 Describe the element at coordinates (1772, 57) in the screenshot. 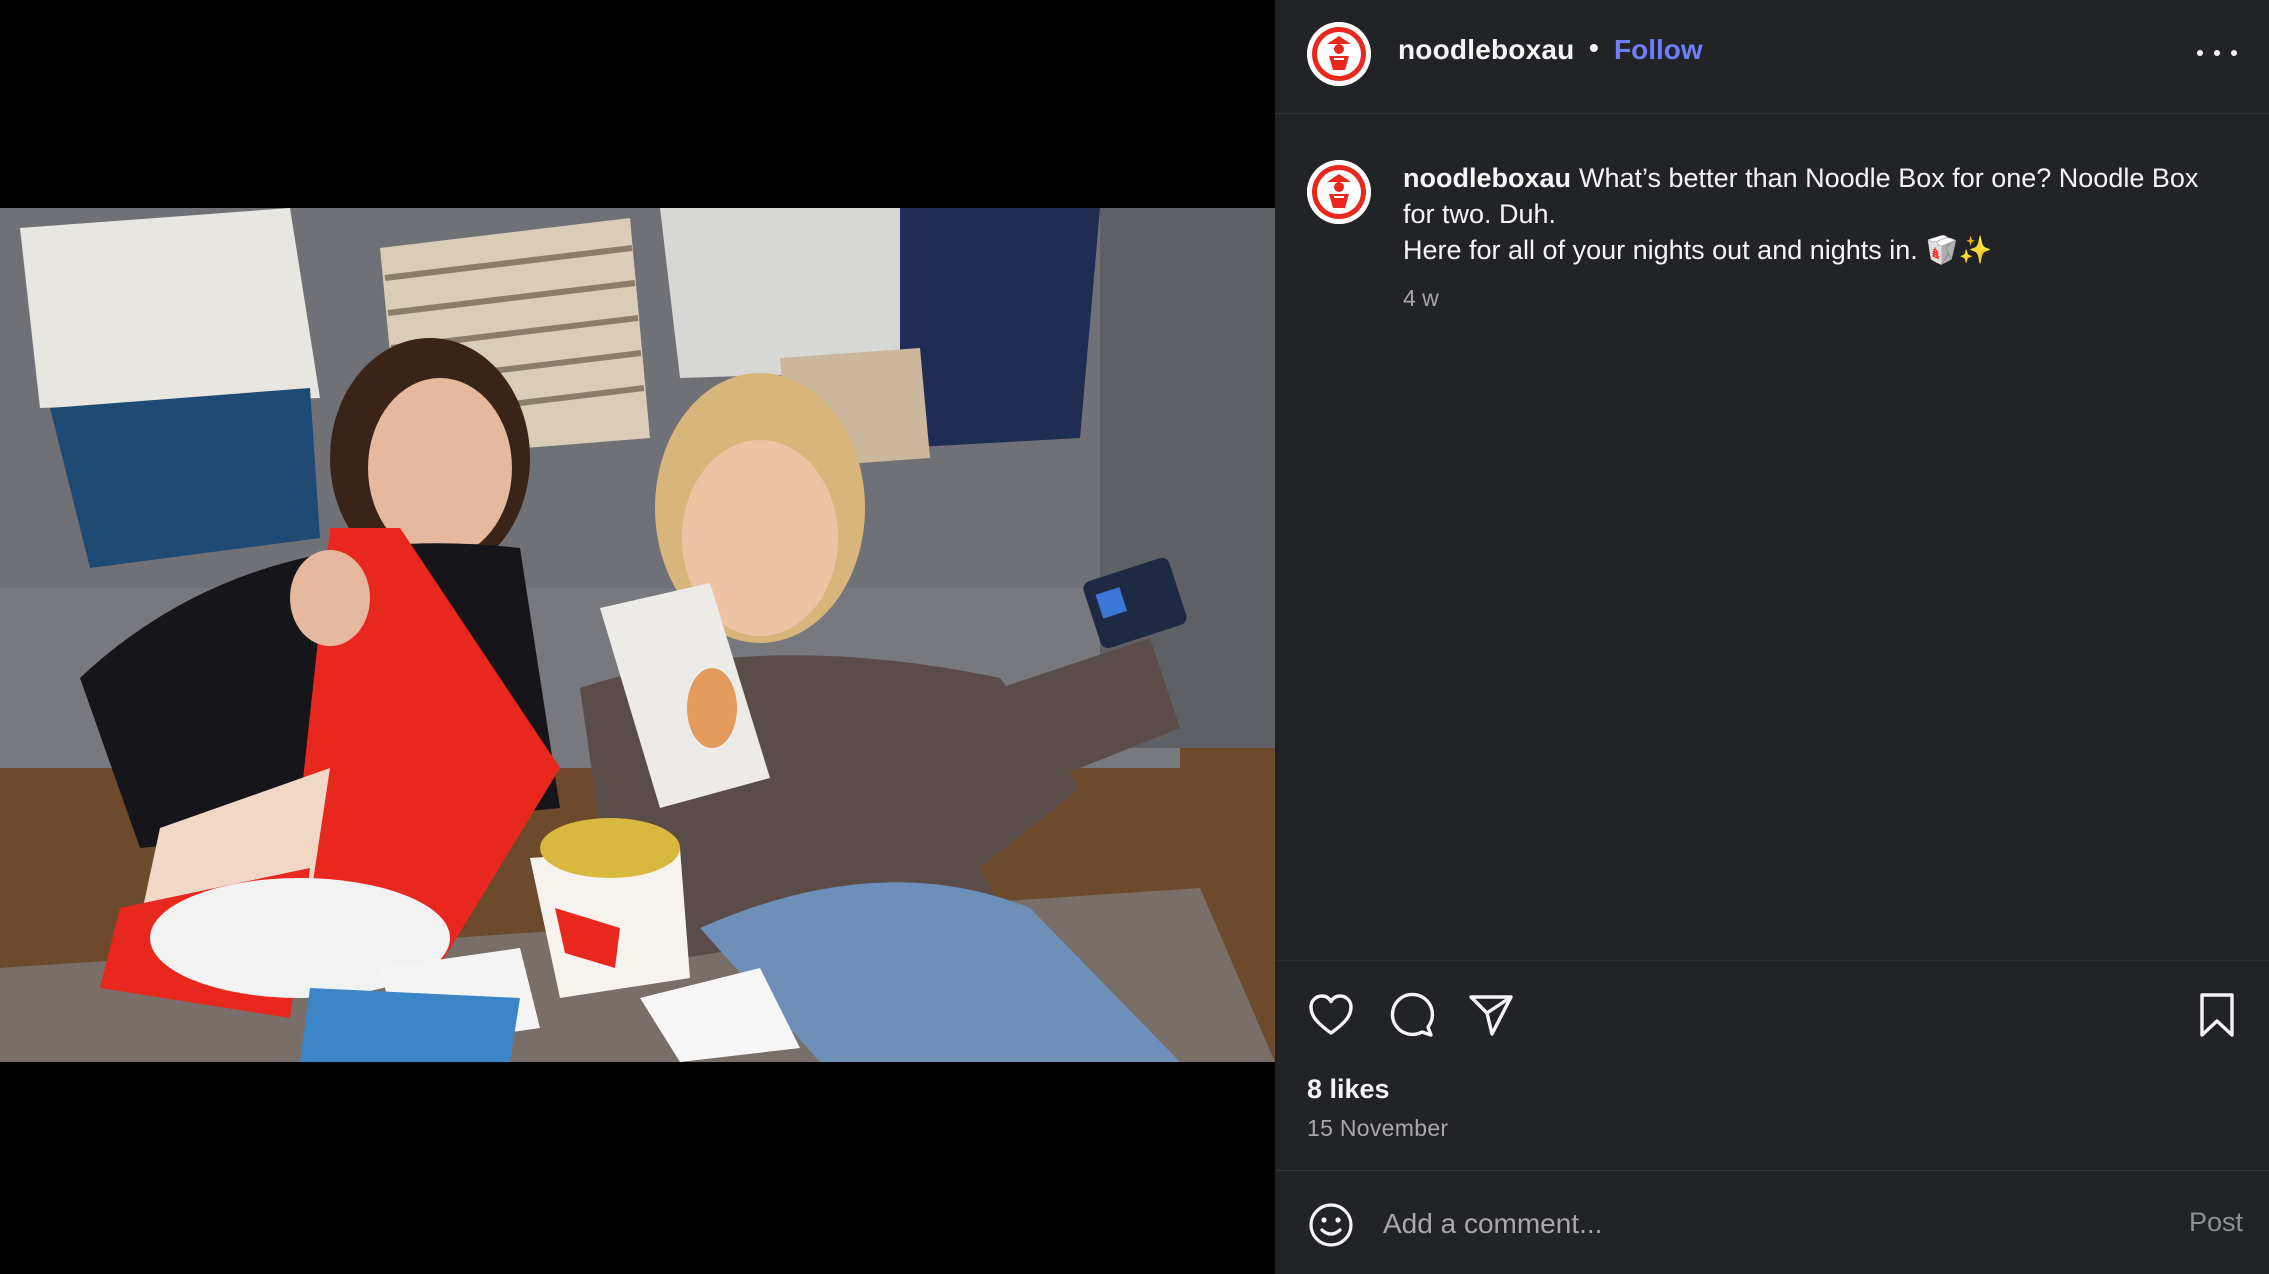

I see `post-header: noodleboxau • Follow` at that location.